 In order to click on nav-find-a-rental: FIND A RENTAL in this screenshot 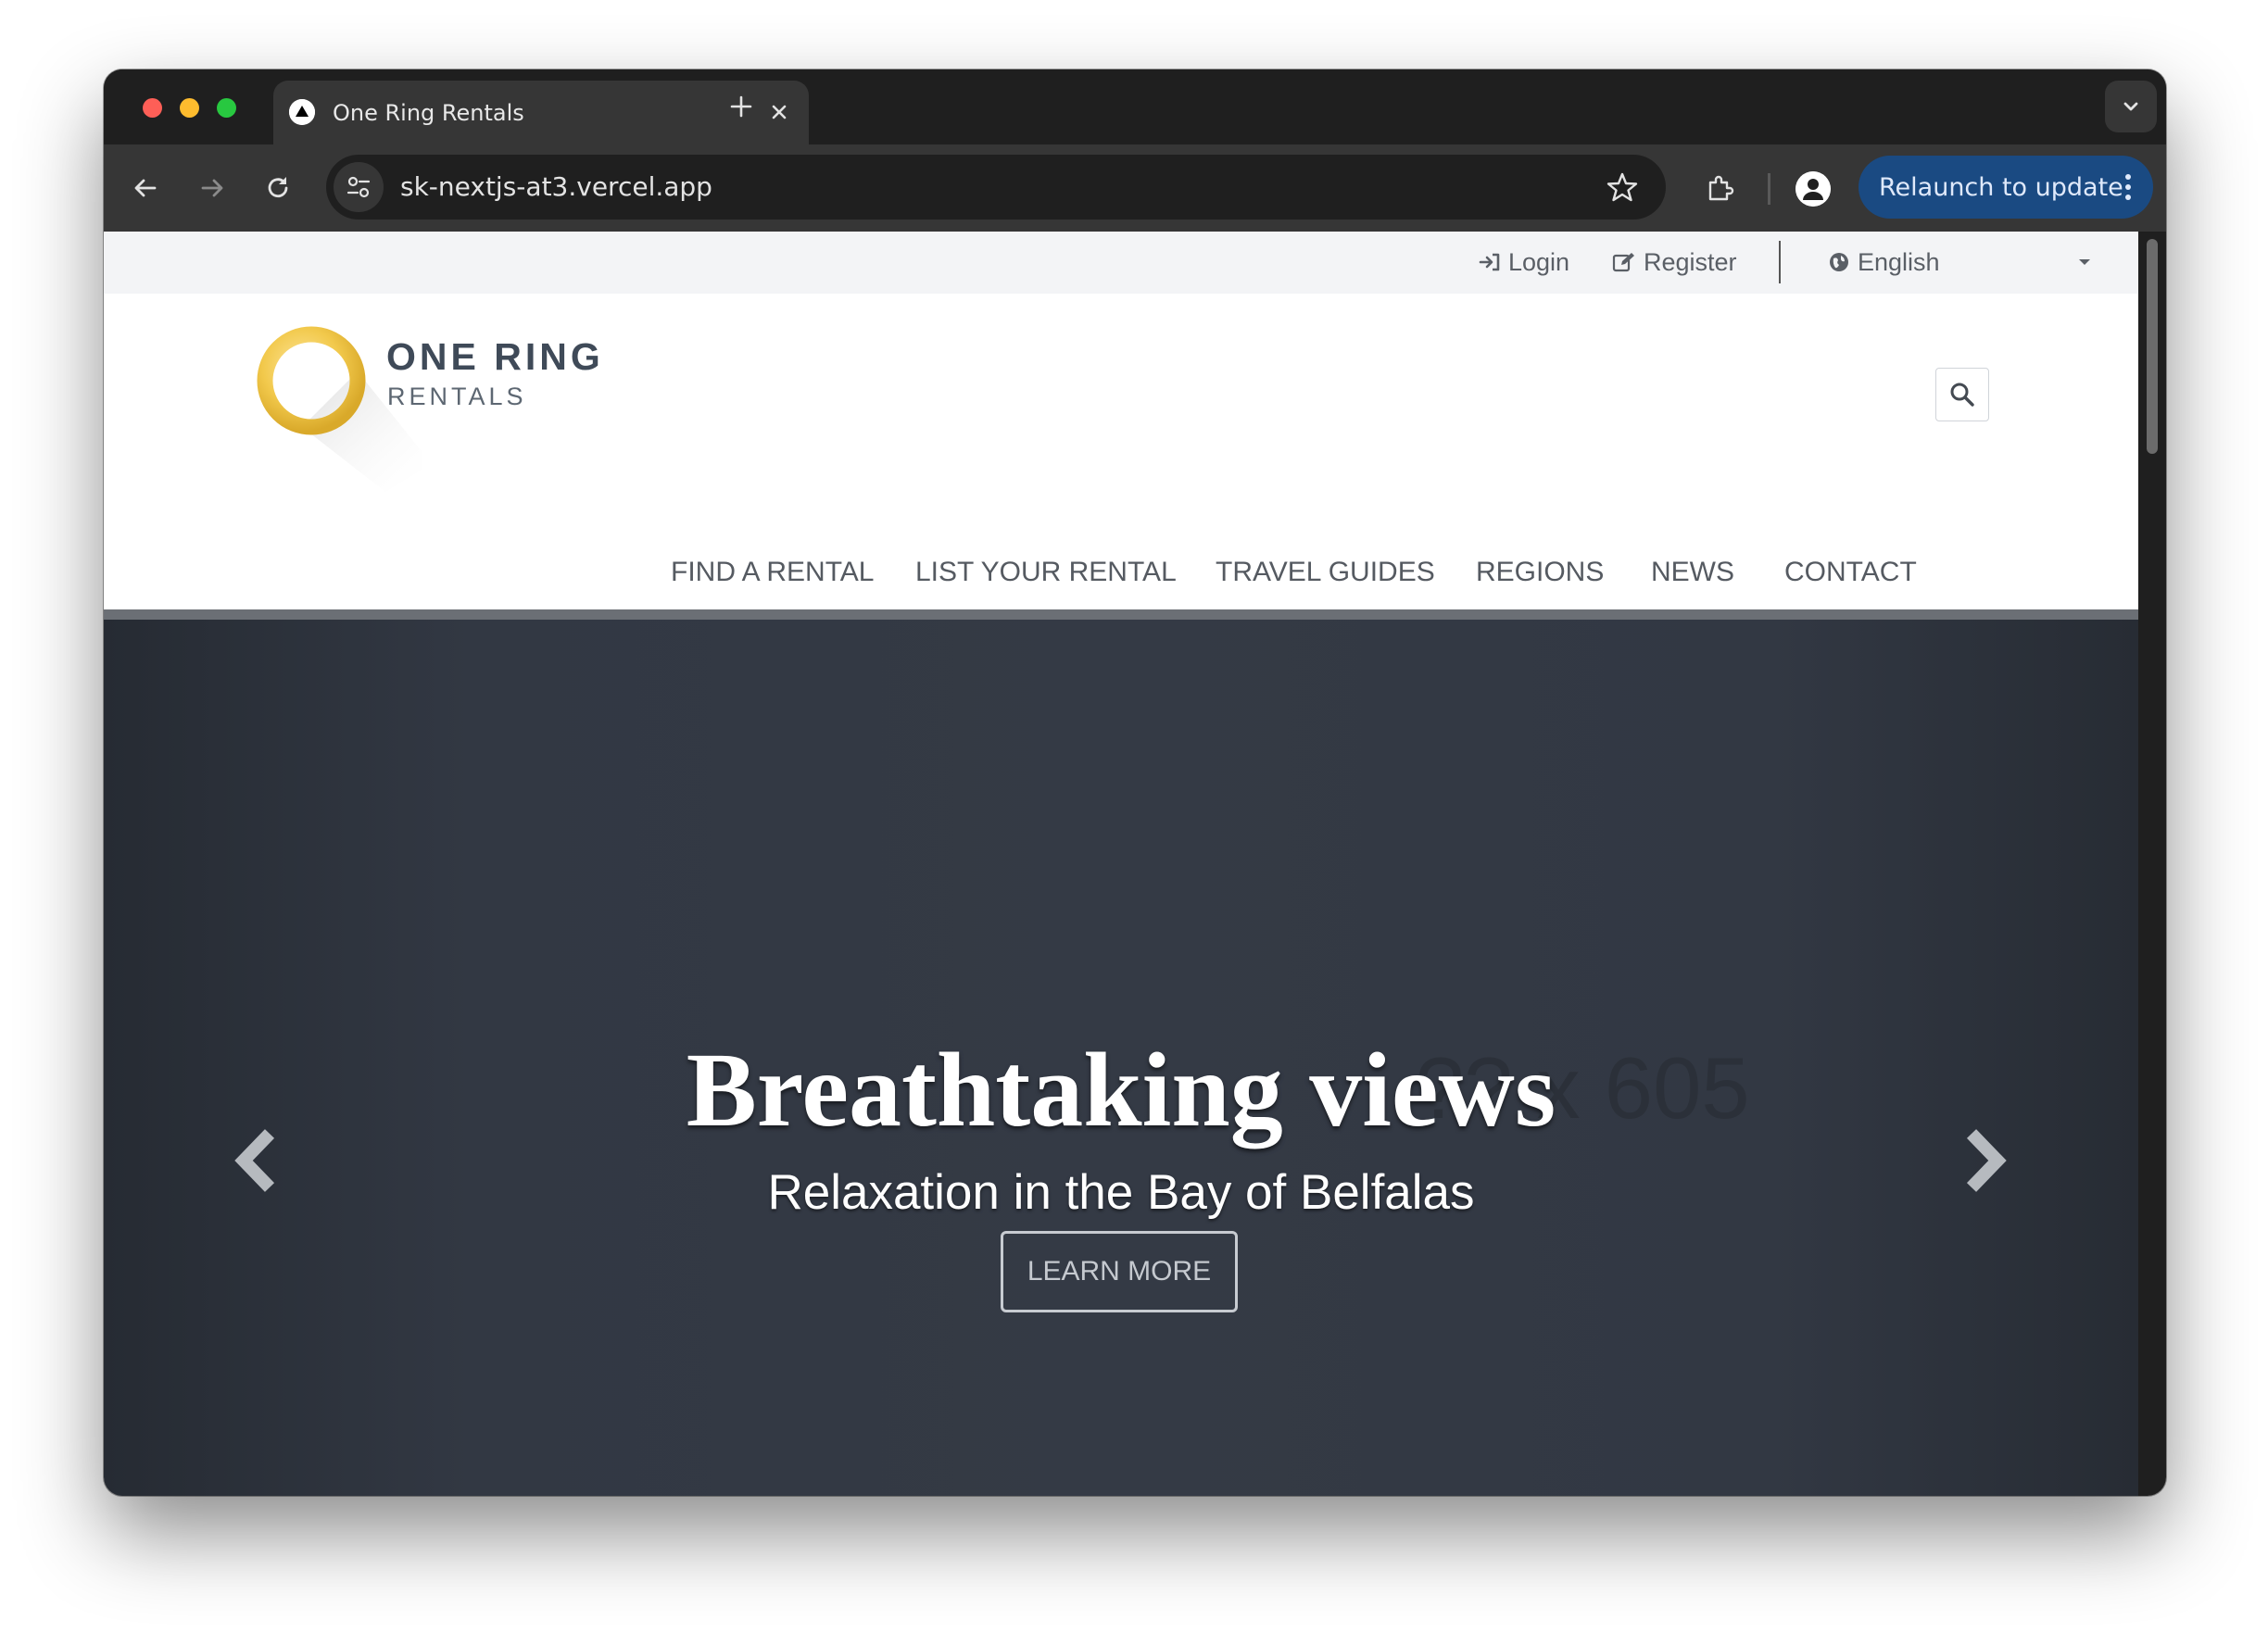, I will do `click(773, 572)`.